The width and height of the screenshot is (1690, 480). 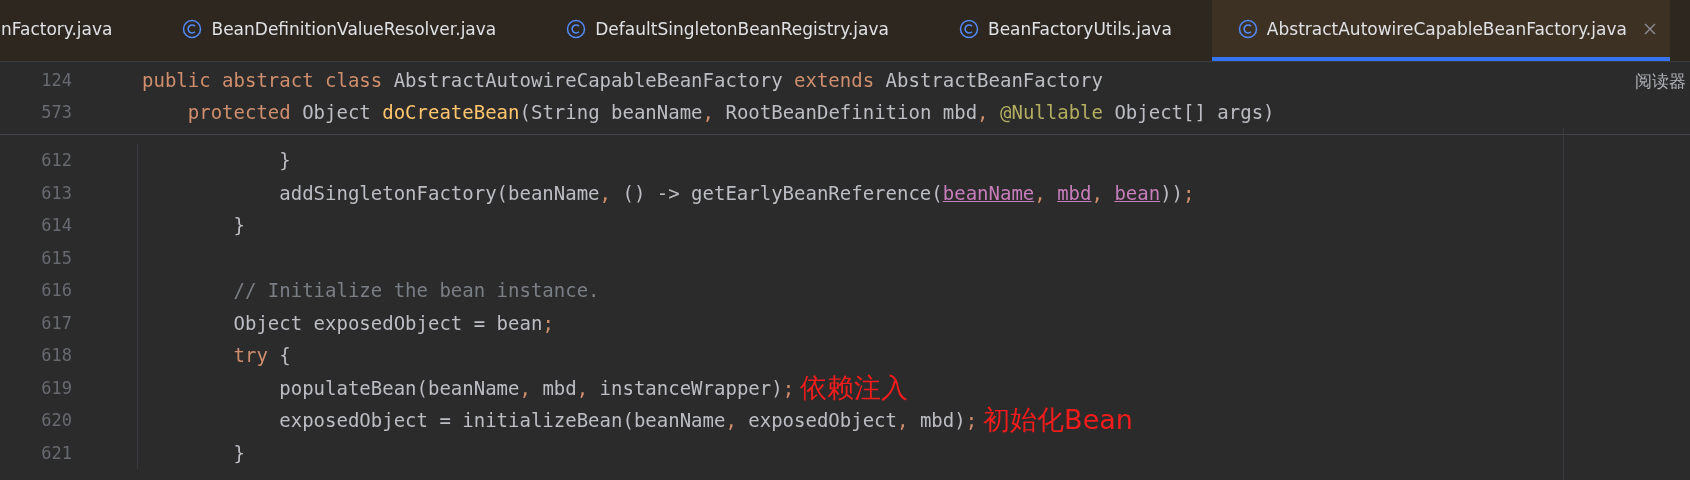 What do you see at coordinates (854, 387) in the screenshot?
I see `annotation-text: 依赖注入` at bounding box center [854, 387].